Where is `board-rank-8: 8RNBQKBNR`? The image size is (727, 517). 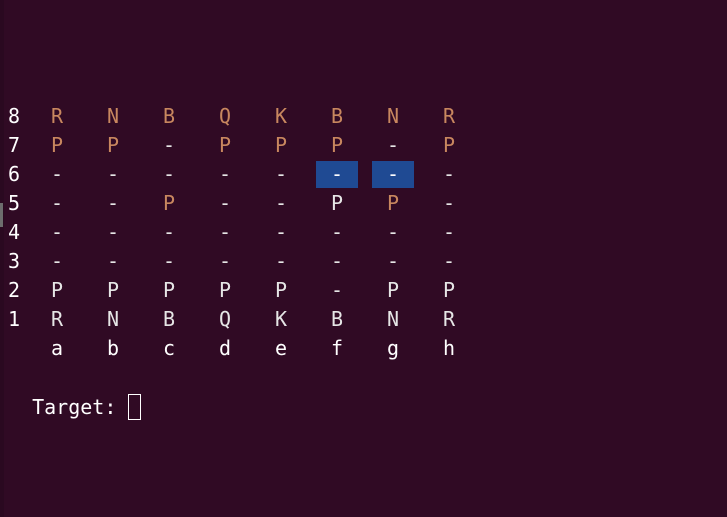 board-rank-8: 8RNBQKBNR is located at coordinates (238, 116).